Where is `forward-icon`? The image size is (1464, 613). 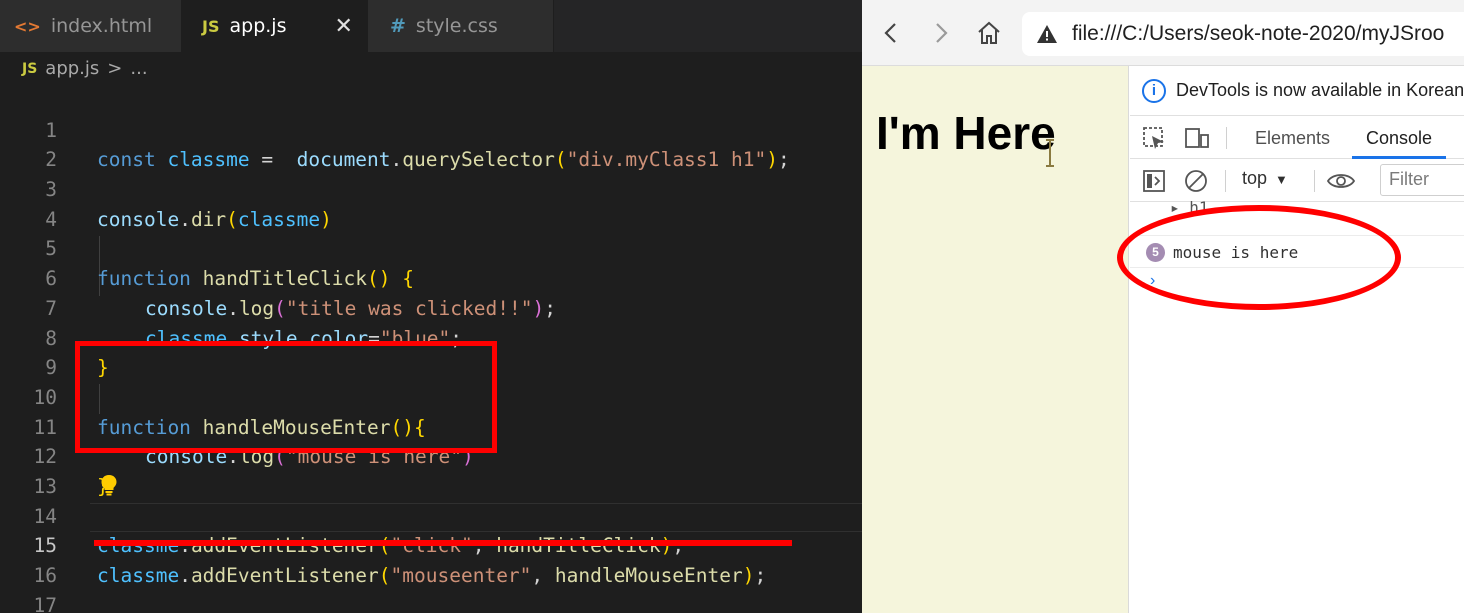
forward-icon is located at coordinates (941, 33).